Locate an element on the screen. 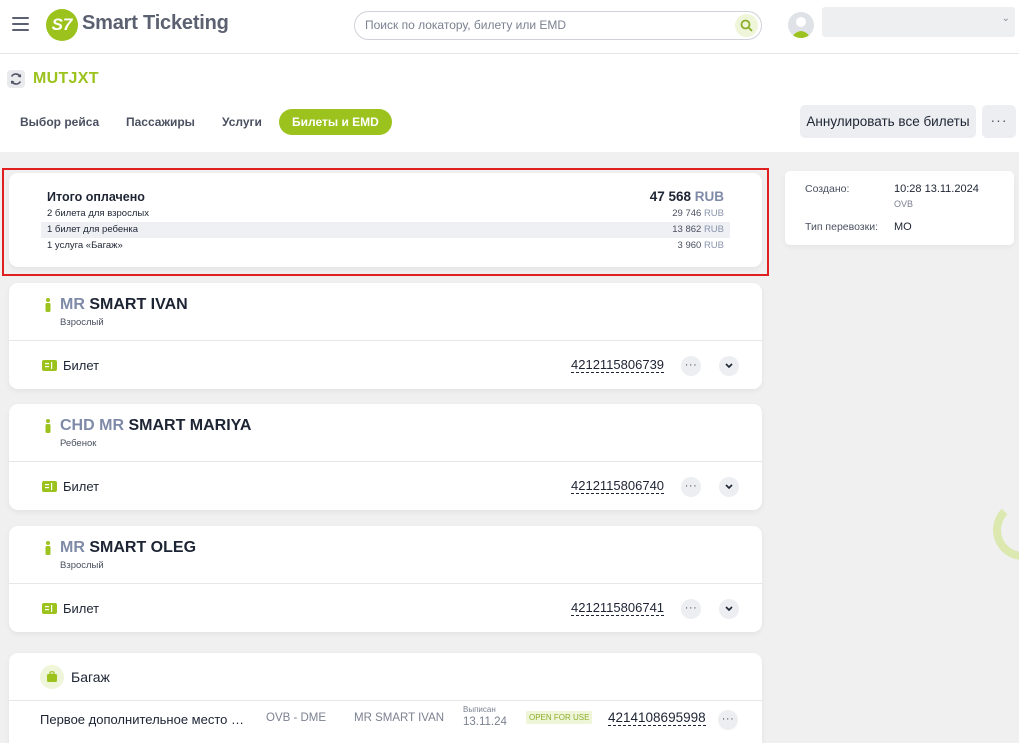 This screenshot has height=743, width=1019. service-passenger: MR SMART IVAN is located at coordinates (399, 718).